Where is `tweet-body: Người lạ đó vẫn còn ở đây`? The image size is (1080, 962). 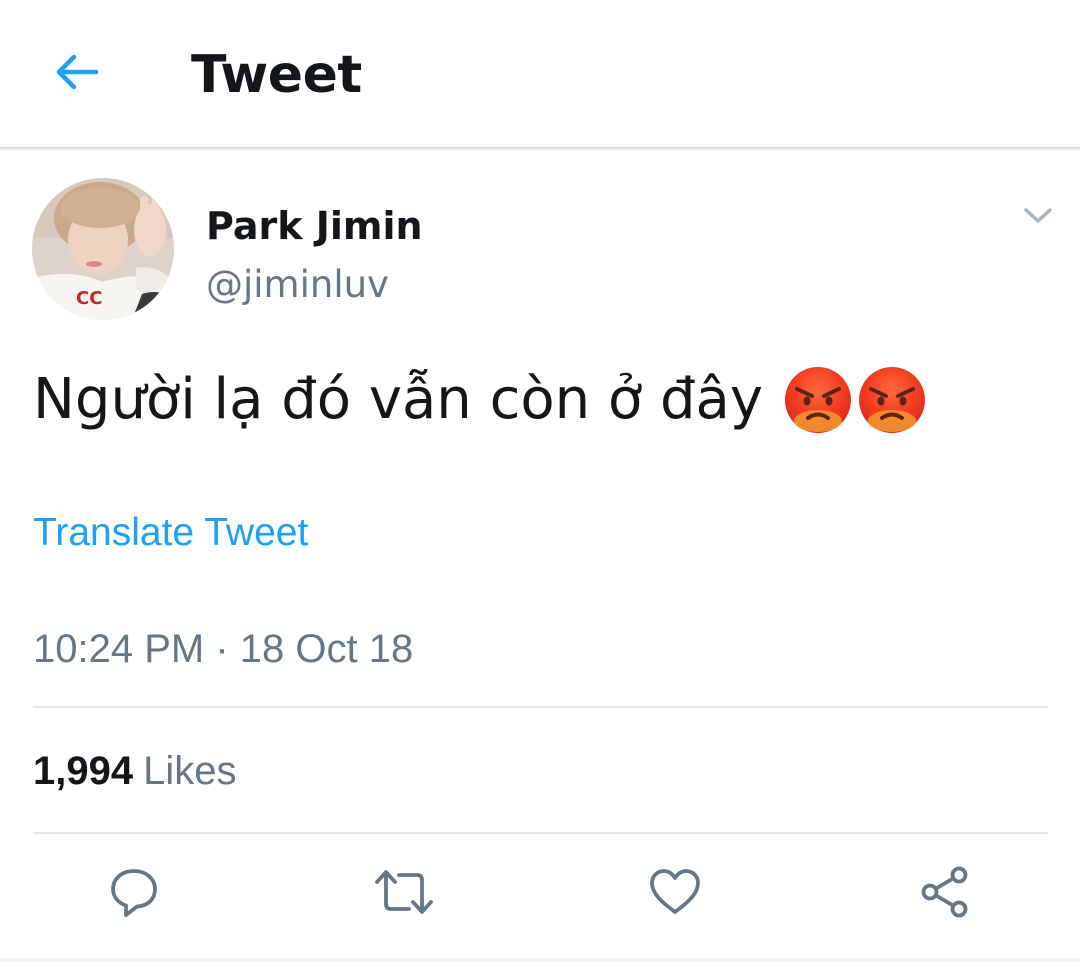
tweet-body: Người lạ đó vẫn còn ở đây is located at coordinates (480, 400).